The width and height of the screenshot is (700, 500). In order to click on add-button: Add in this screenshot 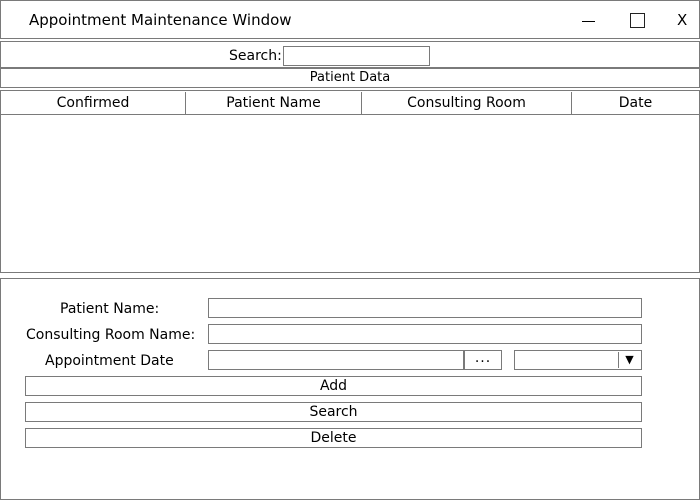, I will do `click(333, 386)`.